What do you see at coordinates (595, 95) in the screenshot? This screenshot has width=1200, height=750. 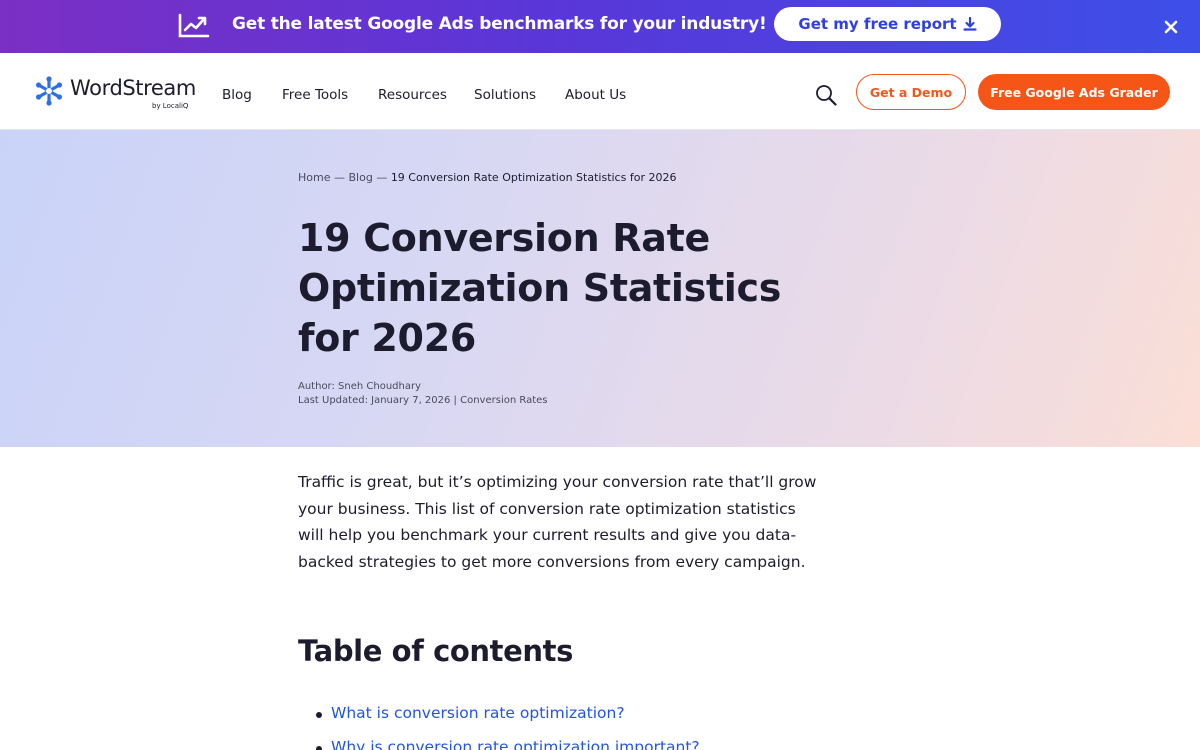 I see `nav-item-about-us: About Us` at bounding box center [595, 95].